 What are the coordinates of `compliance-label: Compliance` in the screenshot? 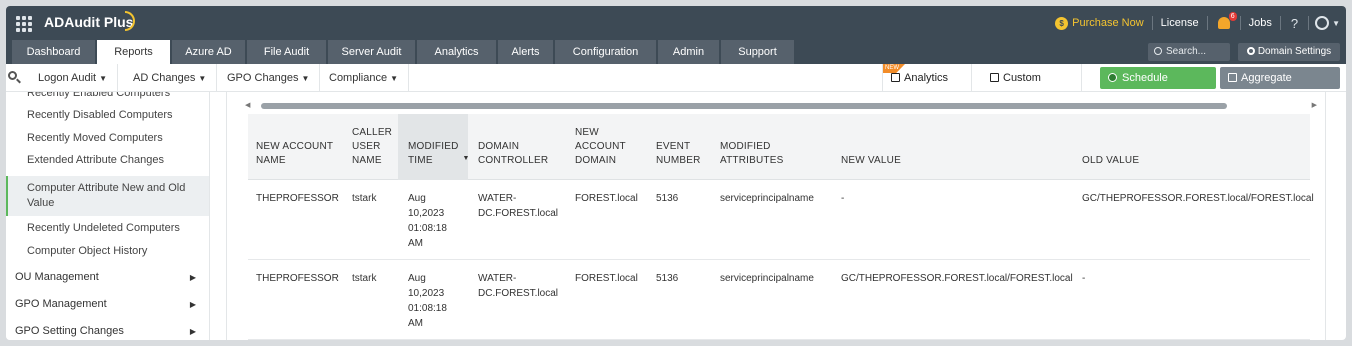 It's located at (358, 78).